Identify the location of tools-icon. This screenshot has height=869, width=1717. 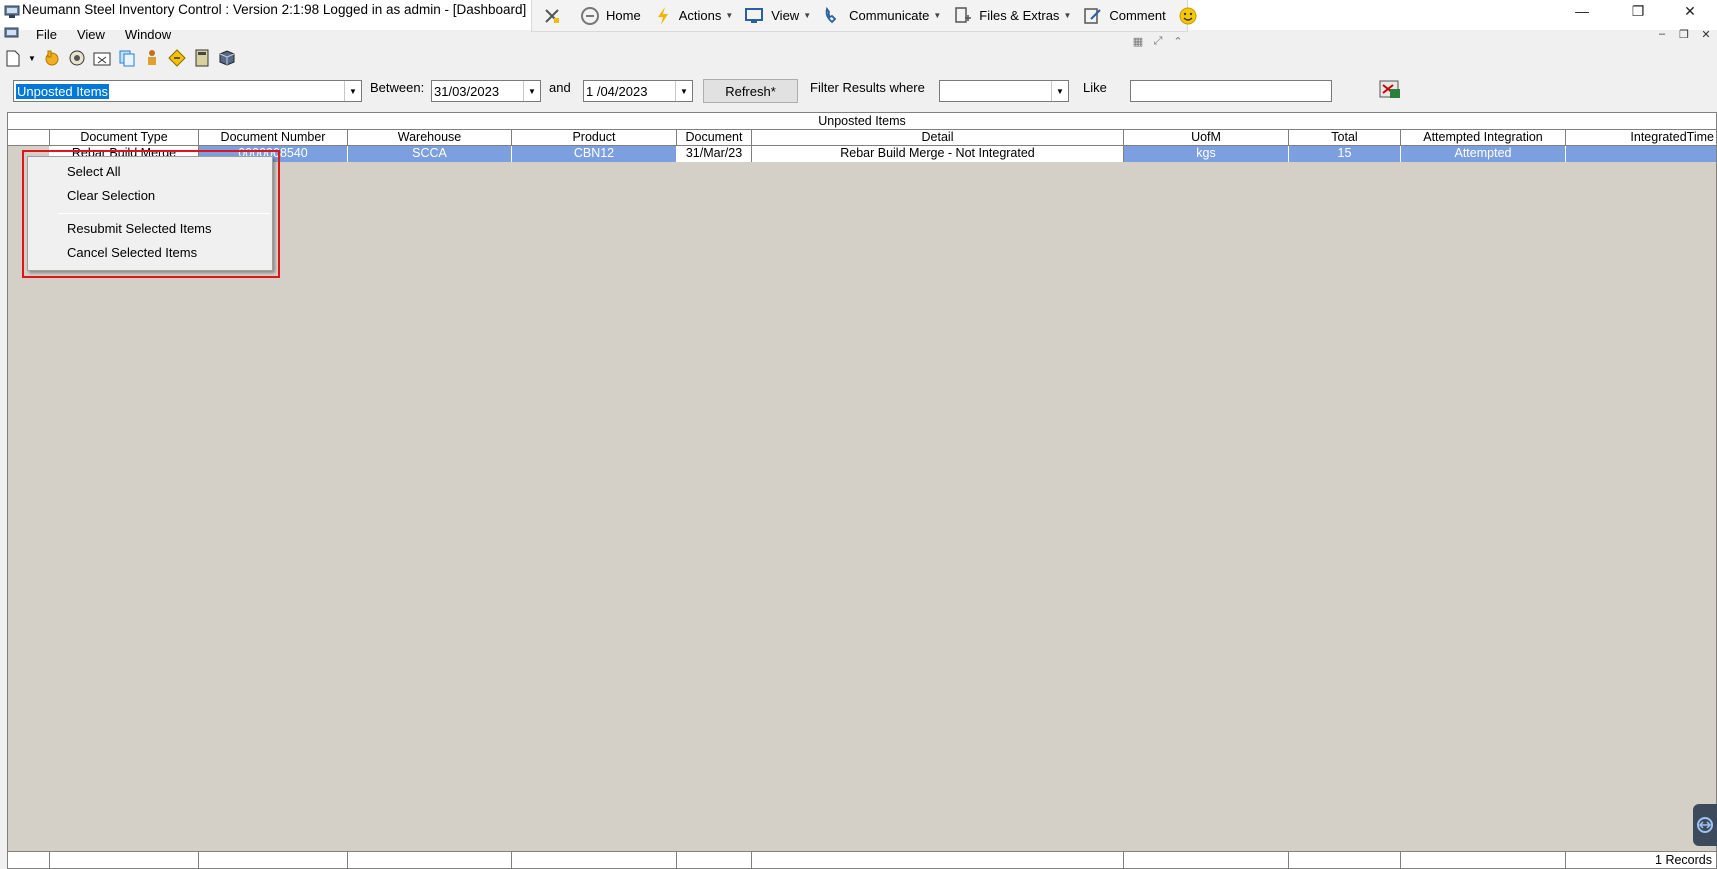
(552, 16).